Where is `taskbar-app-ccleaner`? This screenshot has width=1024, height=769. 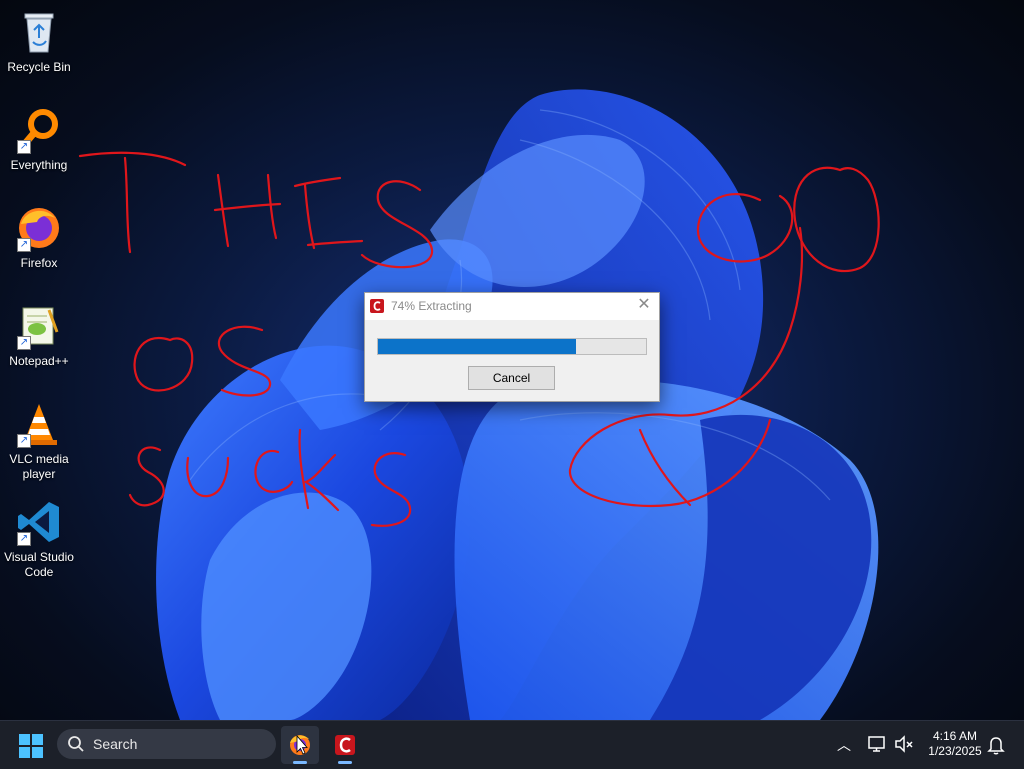
taskbar-app-ccleaner is located at coordinates (345, 745).